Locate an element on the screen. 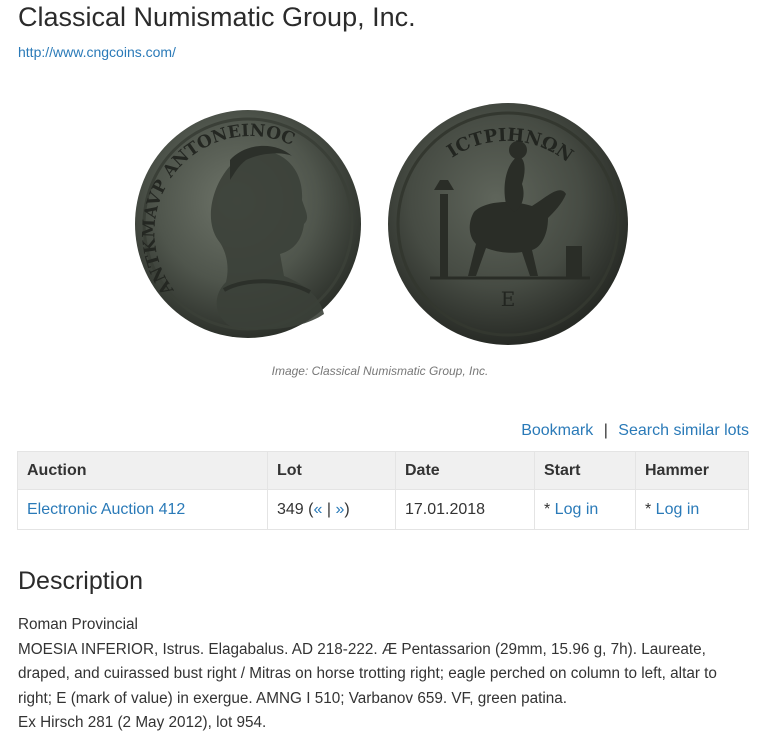  cell-hammer: * Log in is located at coordinates (692, 509).